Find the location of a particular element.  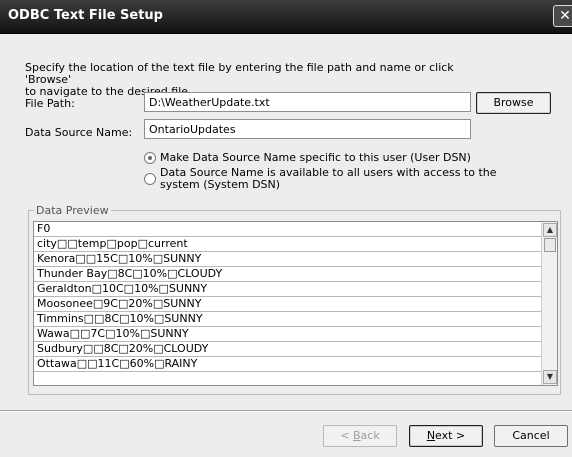

preview-row: Ottawa□□11C□60%□RAINY is located at coordinates (288, 364).